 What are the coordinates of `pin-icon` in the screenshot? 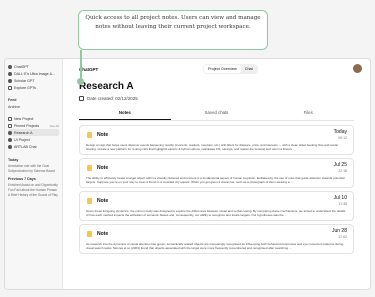 It's located at (10, 125).